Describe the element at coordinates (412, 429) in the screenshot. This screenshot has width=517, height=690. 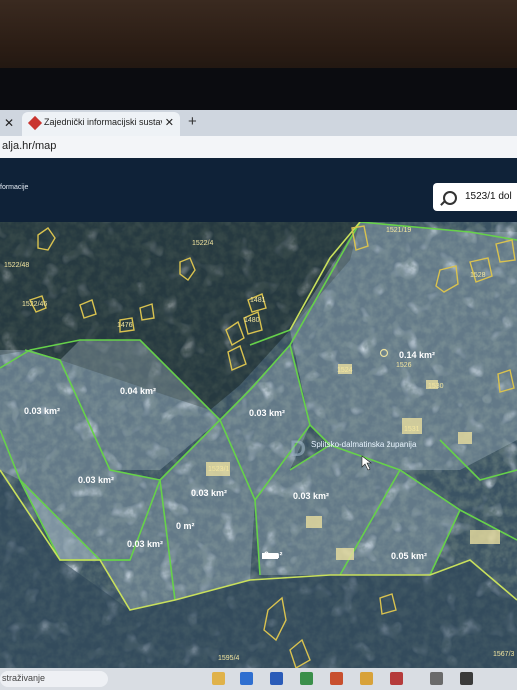
I see `parcel-label: 1531` at that location.